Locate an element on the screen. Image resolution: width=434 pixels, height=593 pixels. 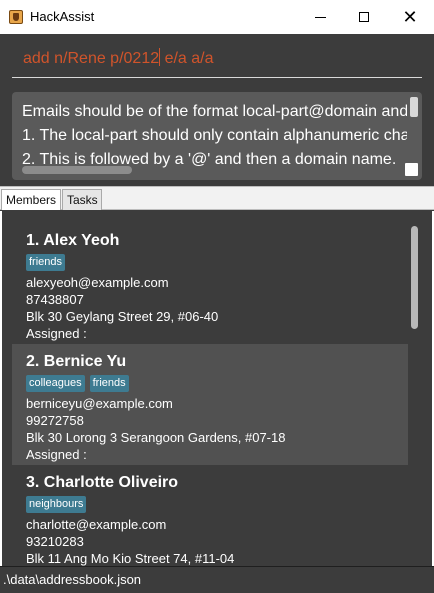
member-phone: 87438807 is located at coordinates (55, 299).